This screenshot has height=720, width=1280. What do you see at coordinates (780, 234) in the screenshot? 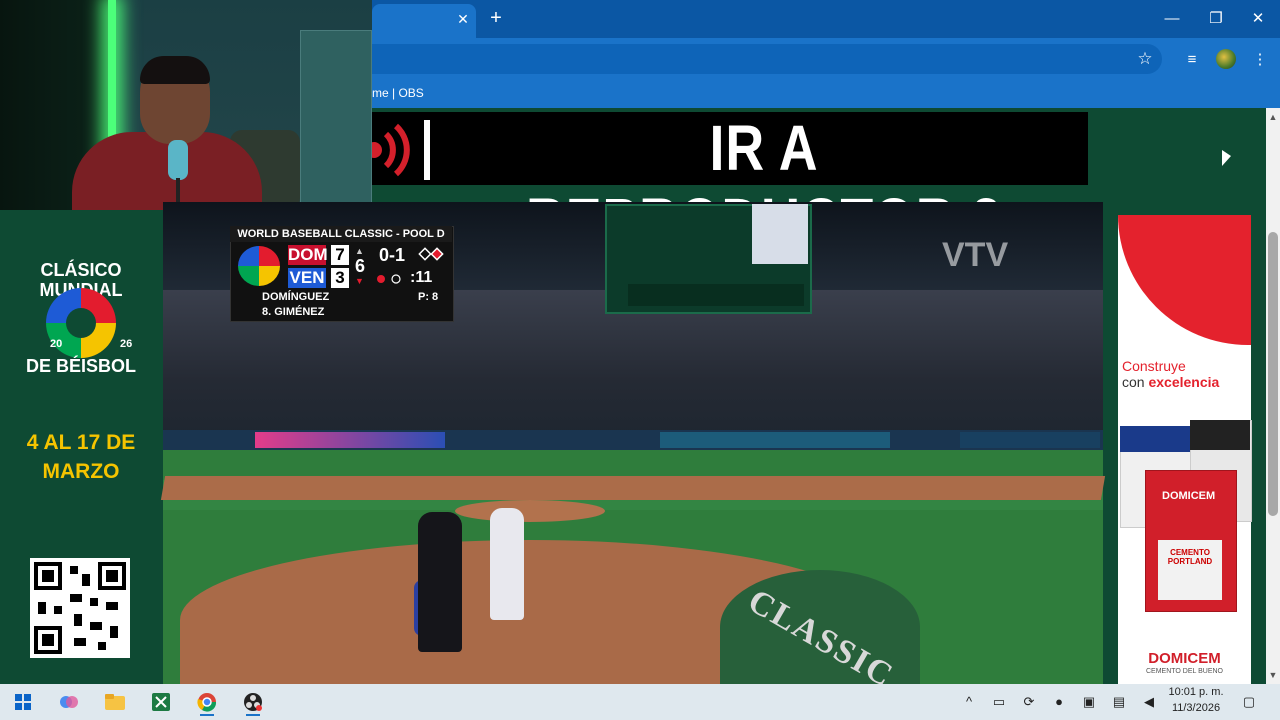
I see `scoreboard-player-photo` at bounding box center [780, 234].